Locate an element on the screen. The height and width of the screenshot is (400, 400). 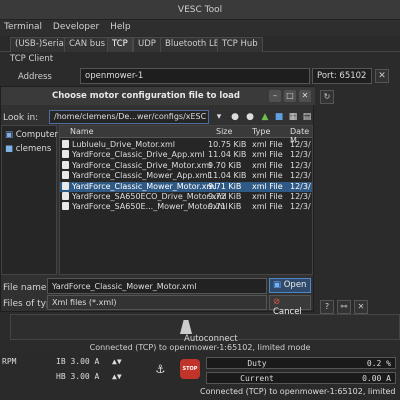
file-name: YardForce_Classic_Mower_Motor.xml is located at coordinates (144, 186).